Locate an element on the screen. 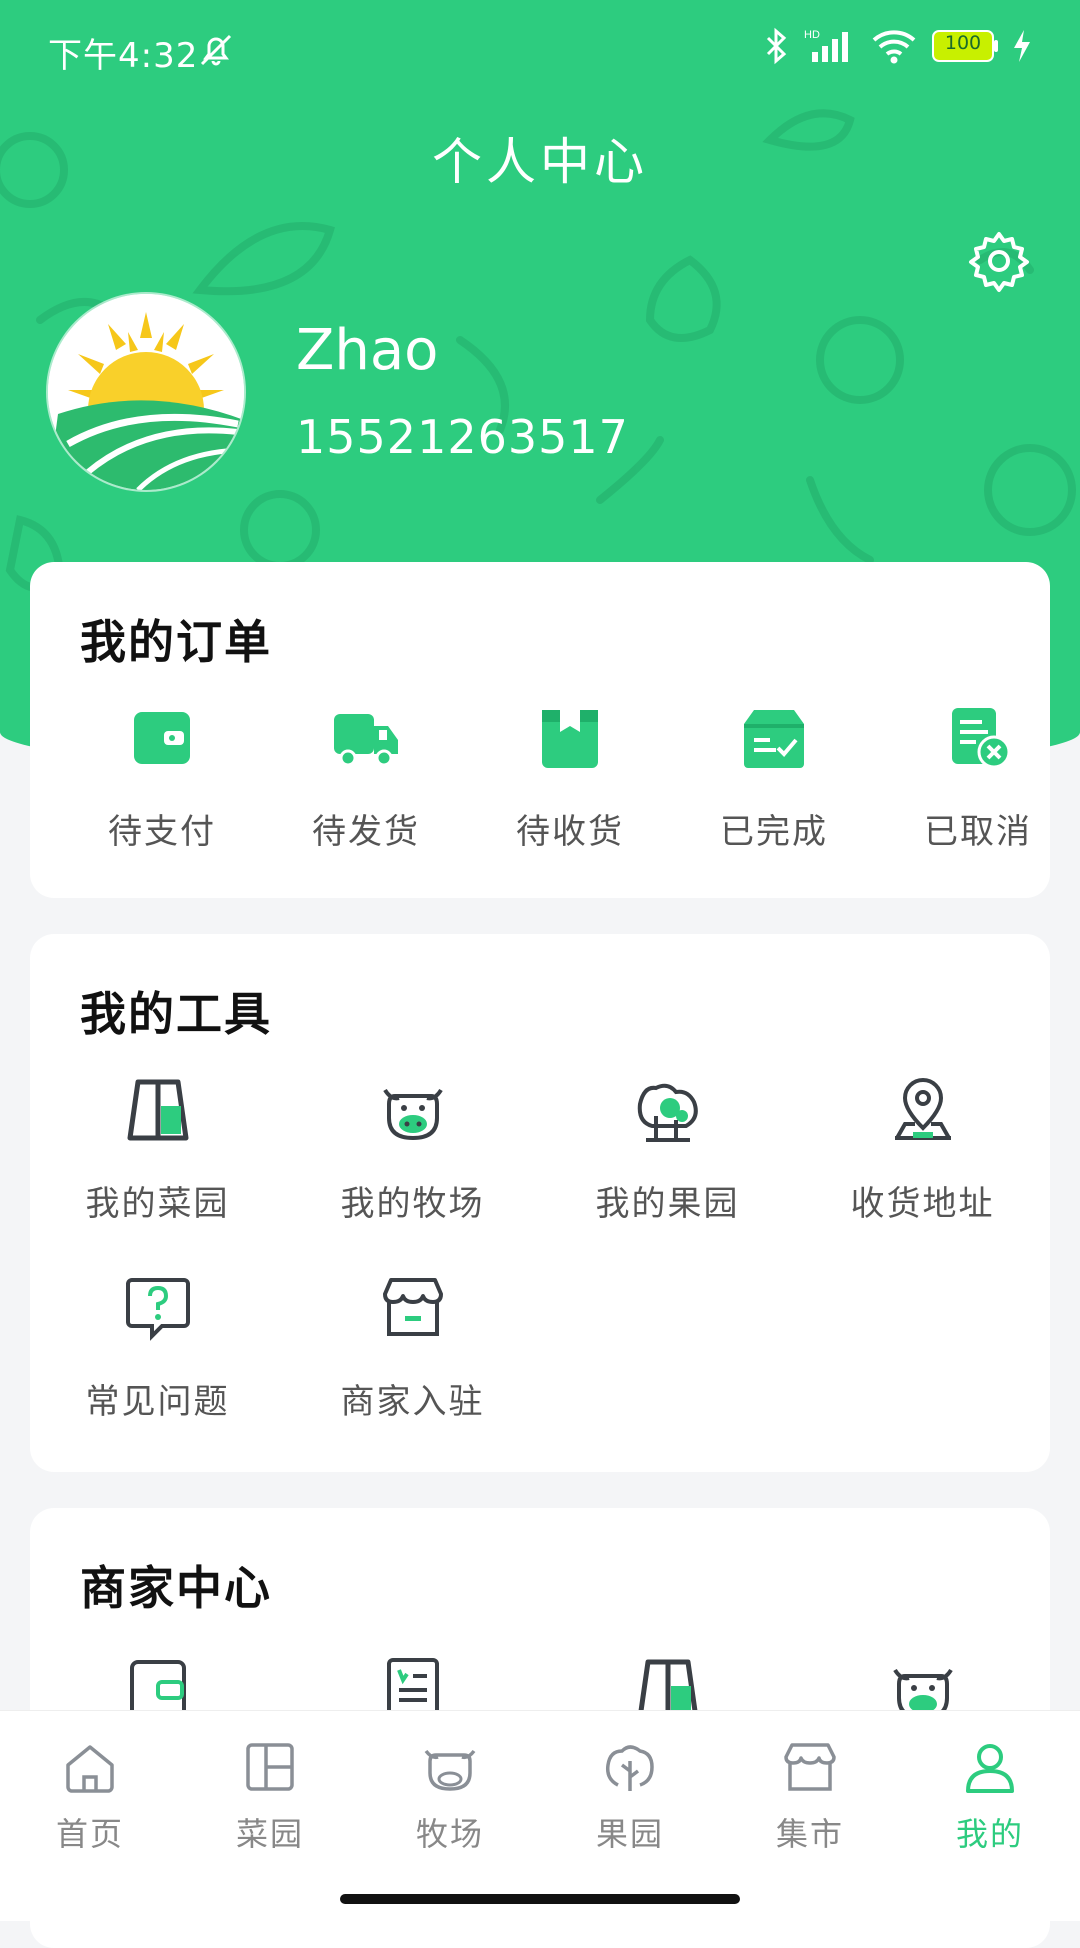  page-title: 个人中心 is located at coordinates (540, 162).